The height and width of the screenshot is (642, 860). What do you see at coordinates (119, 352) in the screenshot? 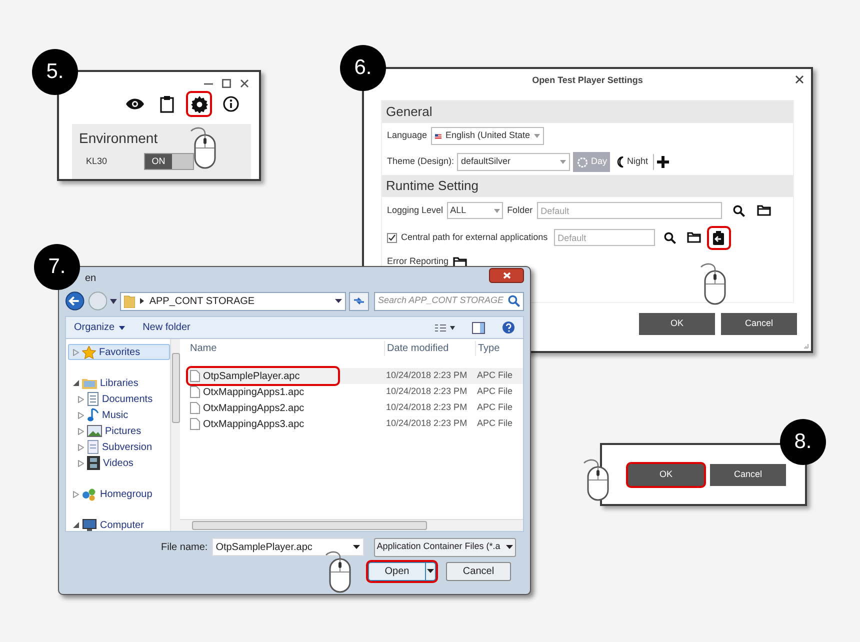
I see `nav-item: Favorites` at bounding box center [119, 352].